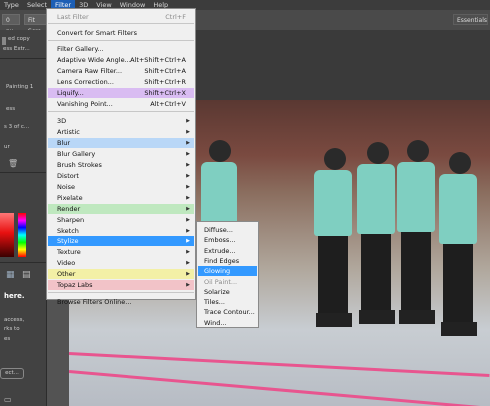 The height and width of the screenshot is (406, 490). Describe the element at coordinates (470, 19) in the screenshot. I see `workspace-switcher: Essentials` at that location.